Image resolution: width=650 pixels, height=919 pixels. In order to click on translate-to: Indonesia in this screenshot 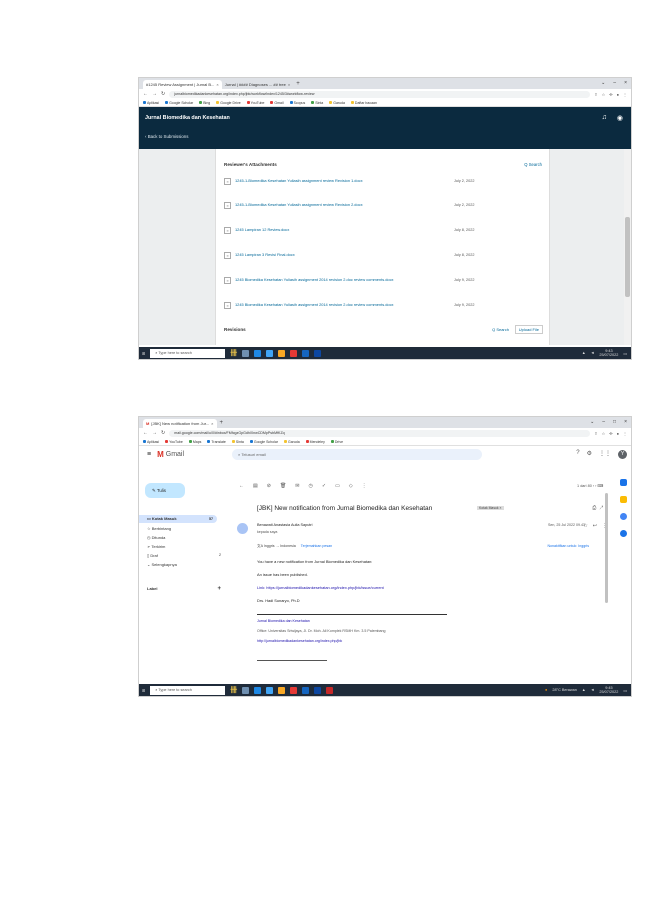, I will do `click(288, 546)`.